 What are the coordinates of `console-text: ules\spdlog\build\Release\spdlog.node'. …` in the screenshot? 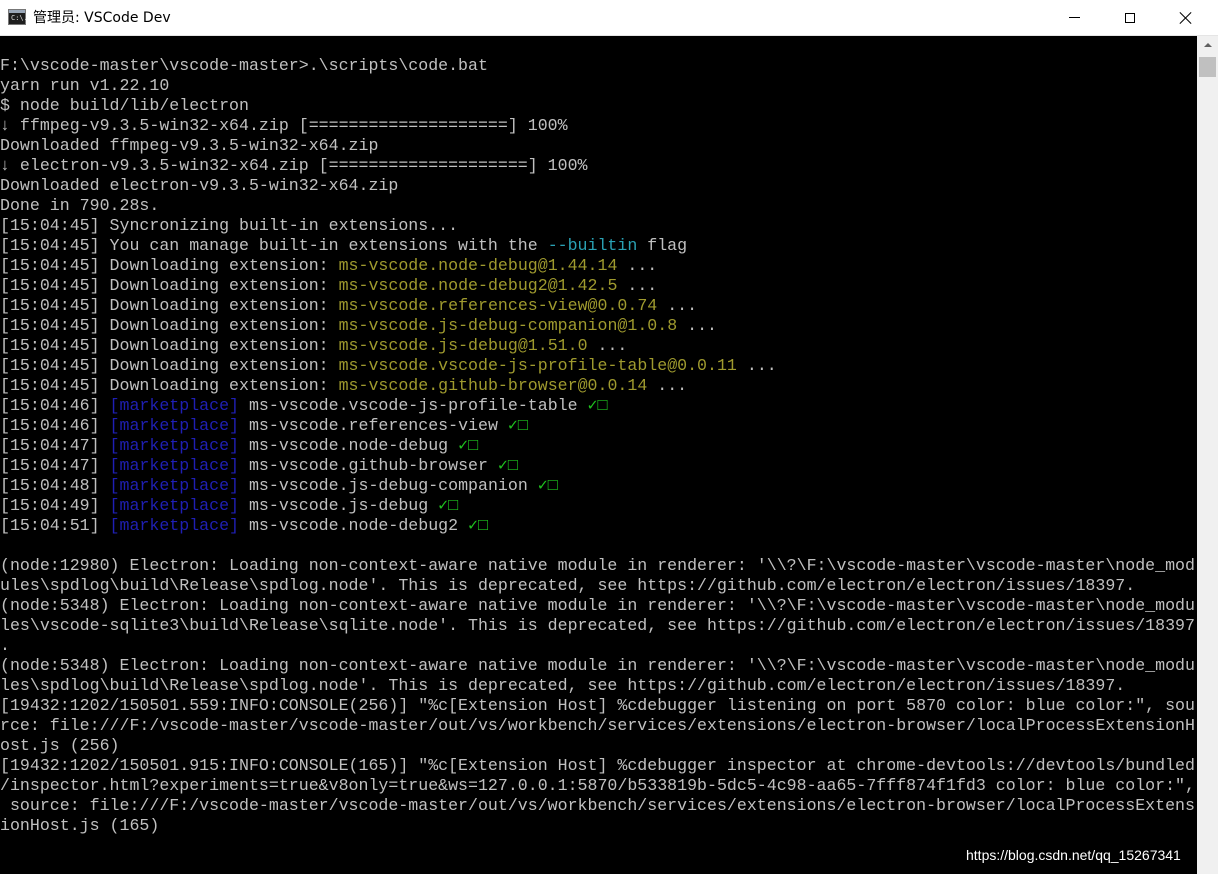 It's located at (568, 585).